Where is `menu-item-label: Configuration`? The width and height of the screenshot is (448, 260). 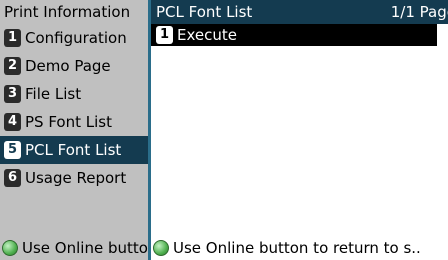
menu-item-label: Configuration is located at coordinates (76, 38).